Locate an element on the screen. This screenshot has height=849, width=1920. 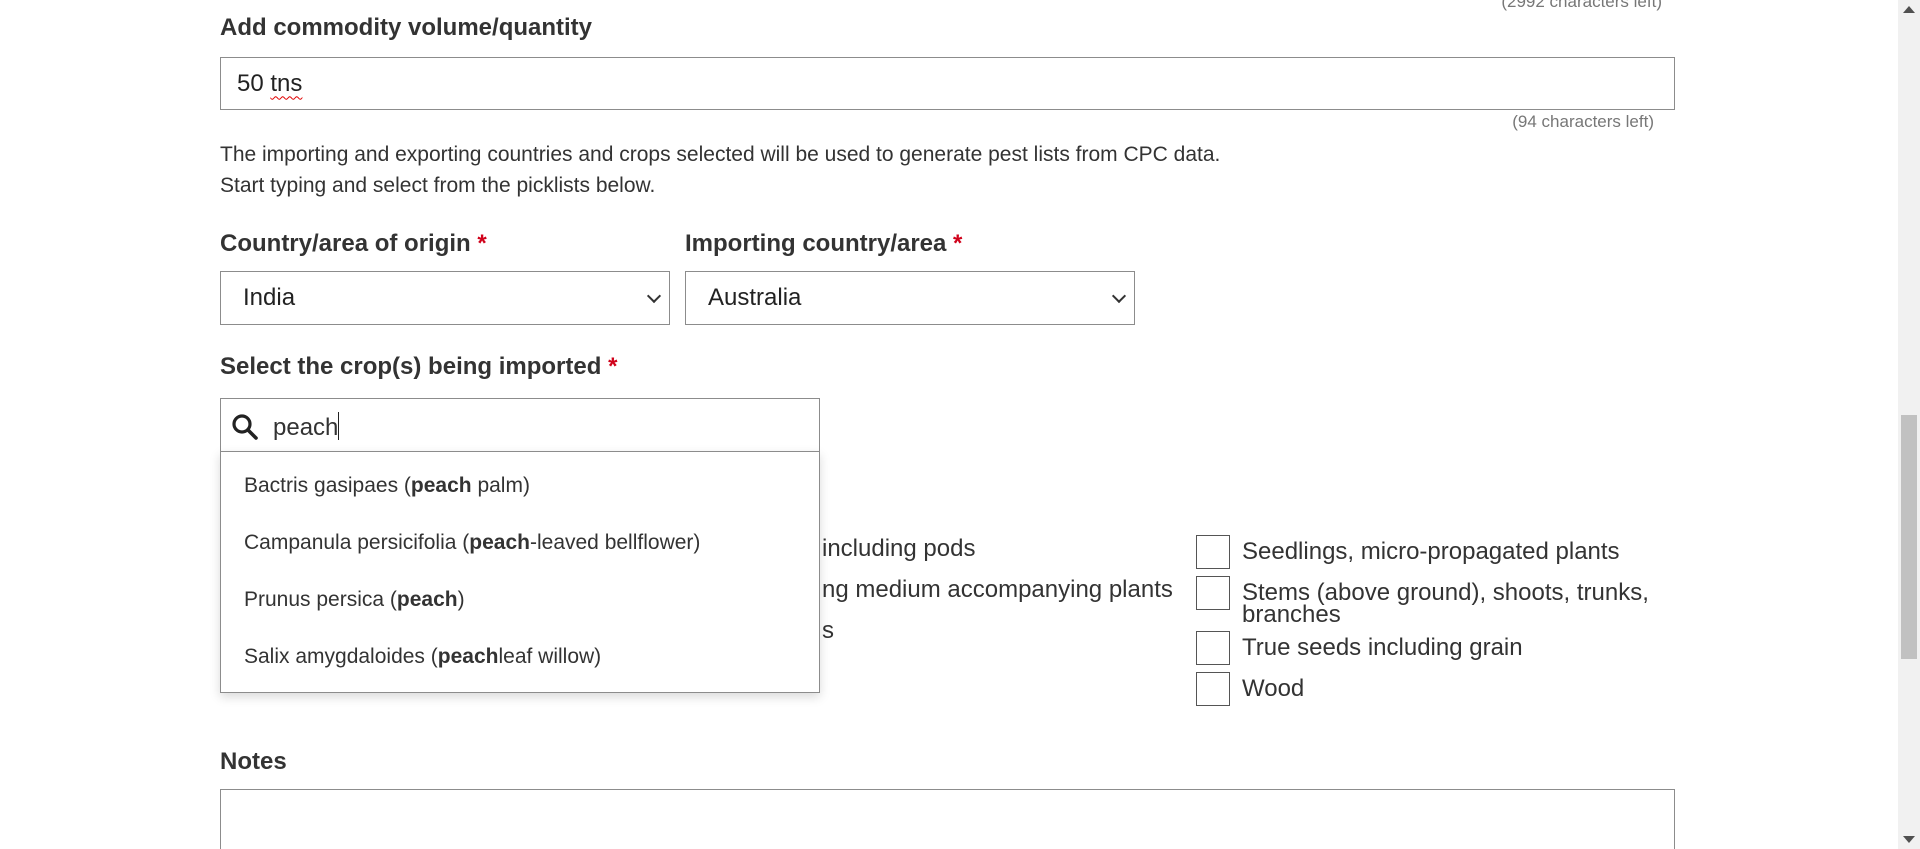
quantity-label: Add commodity volume/quantity is located at coordinates (406, 27).